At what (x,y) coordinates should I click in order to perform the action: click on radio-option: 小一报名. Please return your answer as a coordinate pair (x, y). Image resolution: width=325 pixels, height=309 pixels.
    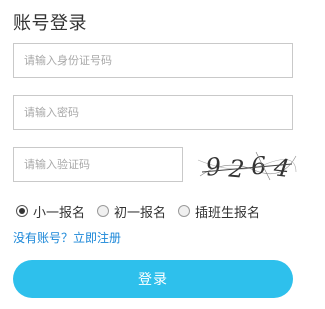
    Looking at the image, I should click on (50, 211).